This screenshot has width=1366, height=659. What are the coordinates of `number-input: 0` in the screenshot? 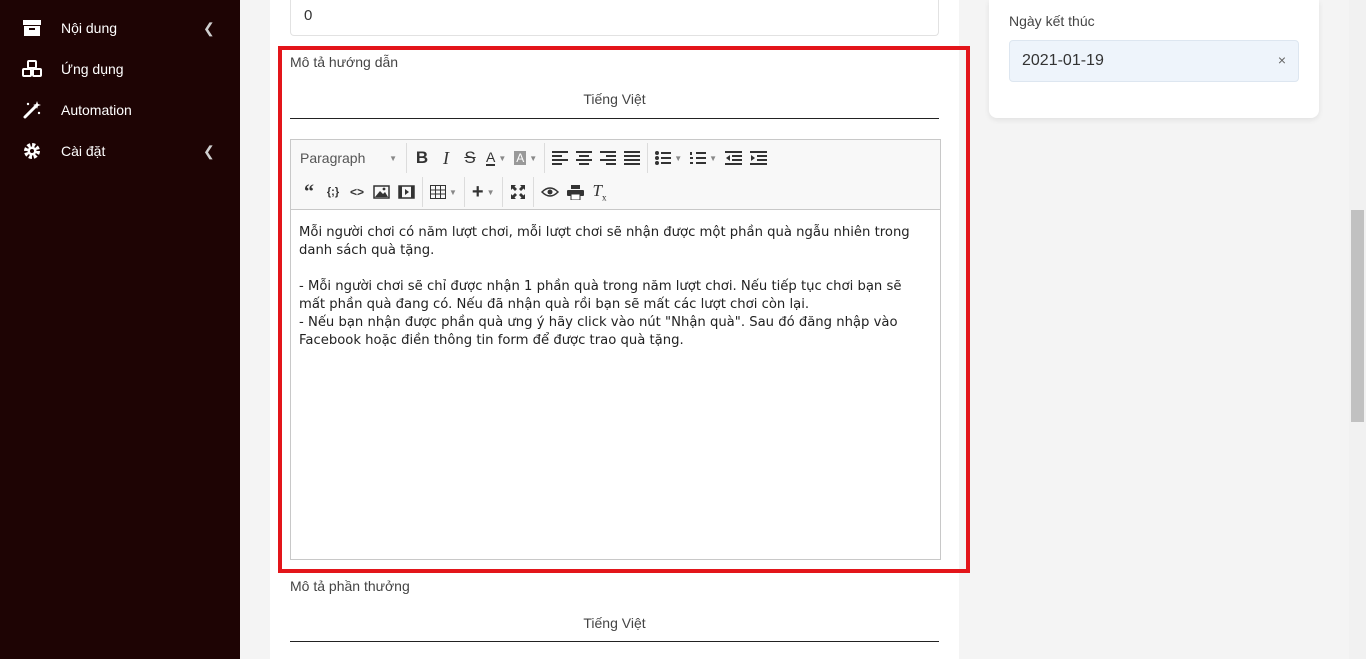 It's located at (614, 18).